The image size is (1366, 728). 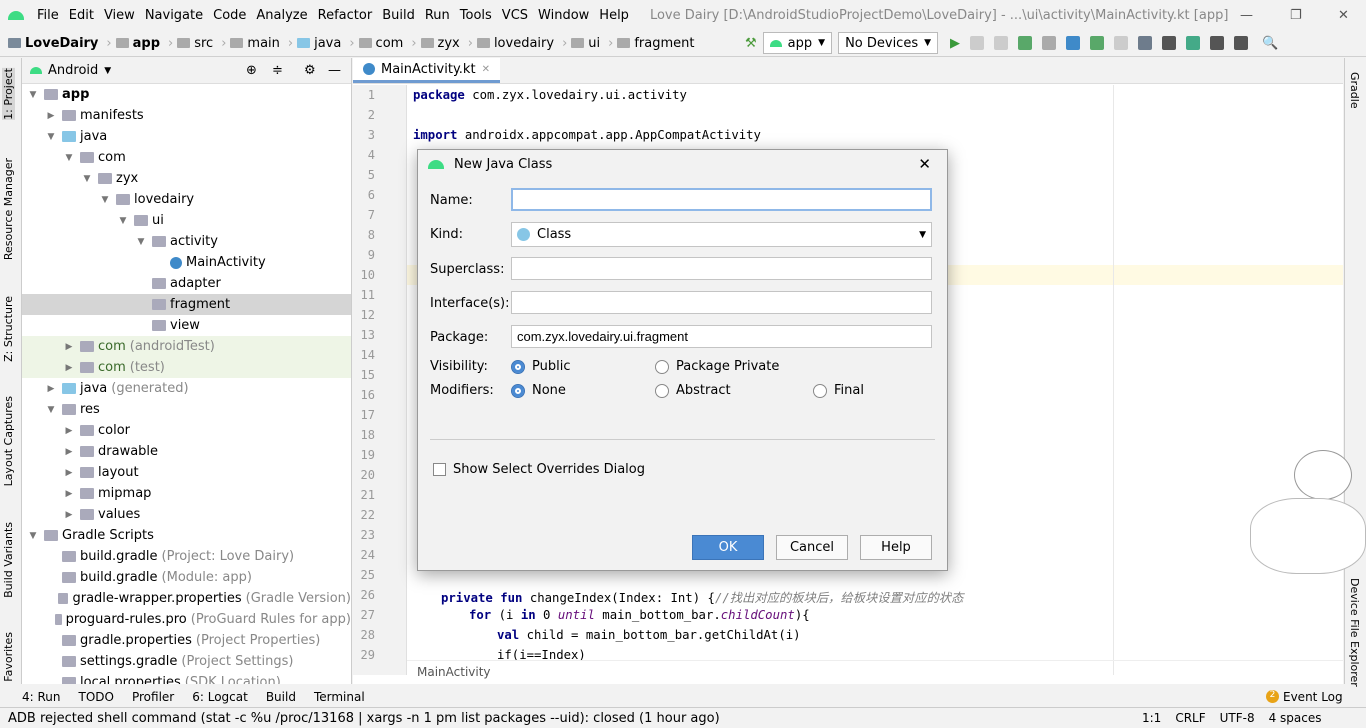 I want to click on tab-resource-manager: Resource Manager, so click(x=8, y=209).